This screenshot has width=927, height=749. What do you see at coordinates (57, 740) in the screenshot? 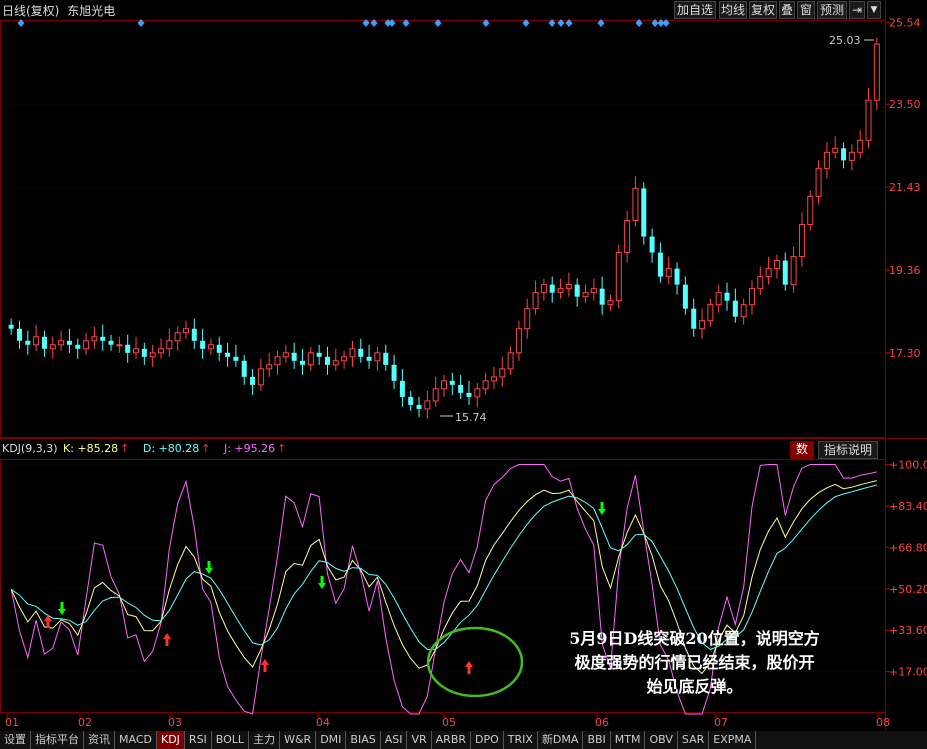
I see `tab-indicator-platform: 指标平台` at bounding box center [57, 740].